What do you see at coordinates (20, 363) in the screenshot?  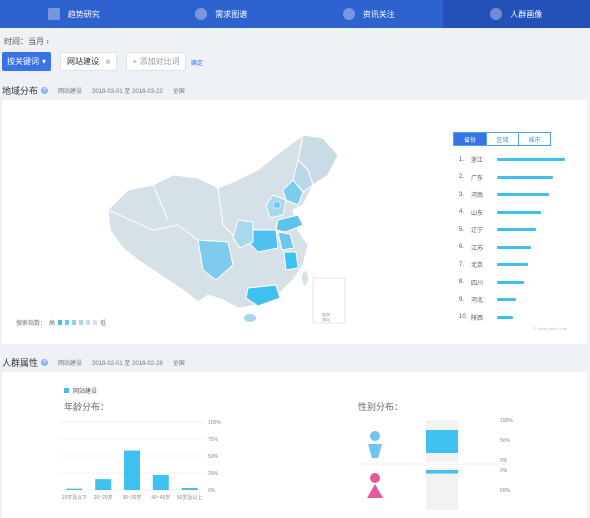 I see `people-title: 人群属性` at bounding box center [20, 363].